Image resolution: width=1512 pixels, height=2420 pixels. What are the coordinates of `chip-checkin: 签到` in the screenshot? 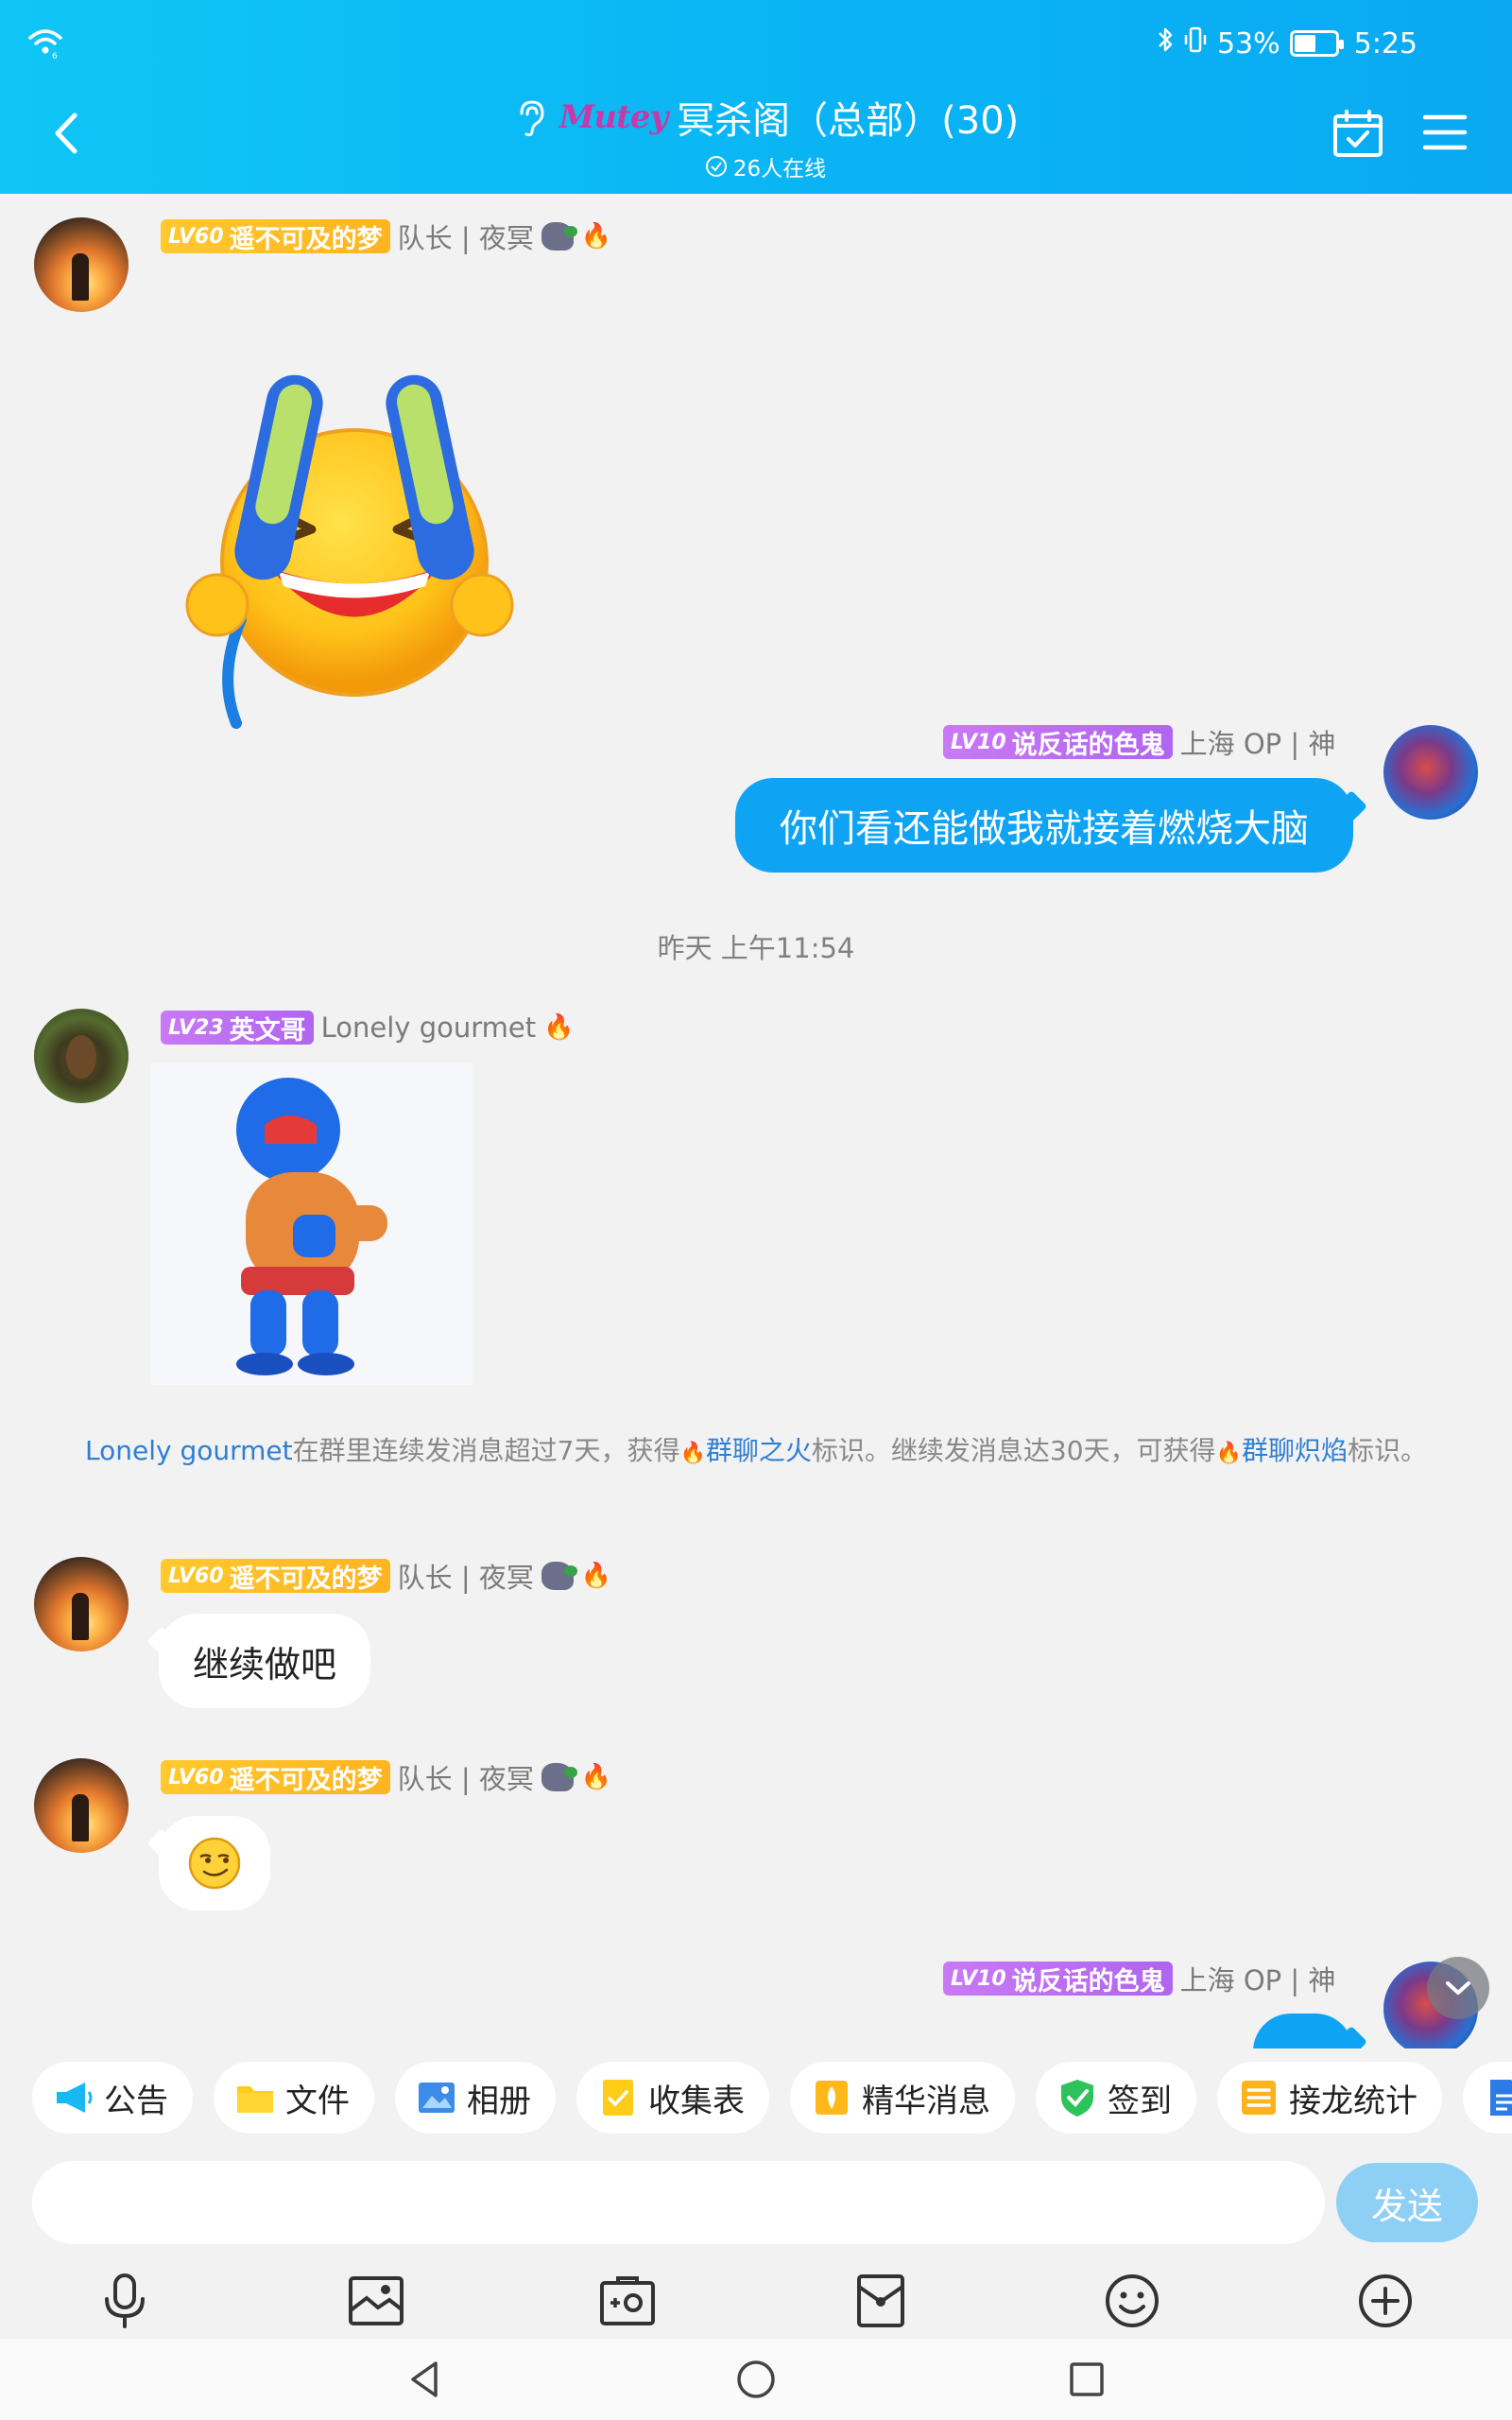 It's located at (1116, 2098).